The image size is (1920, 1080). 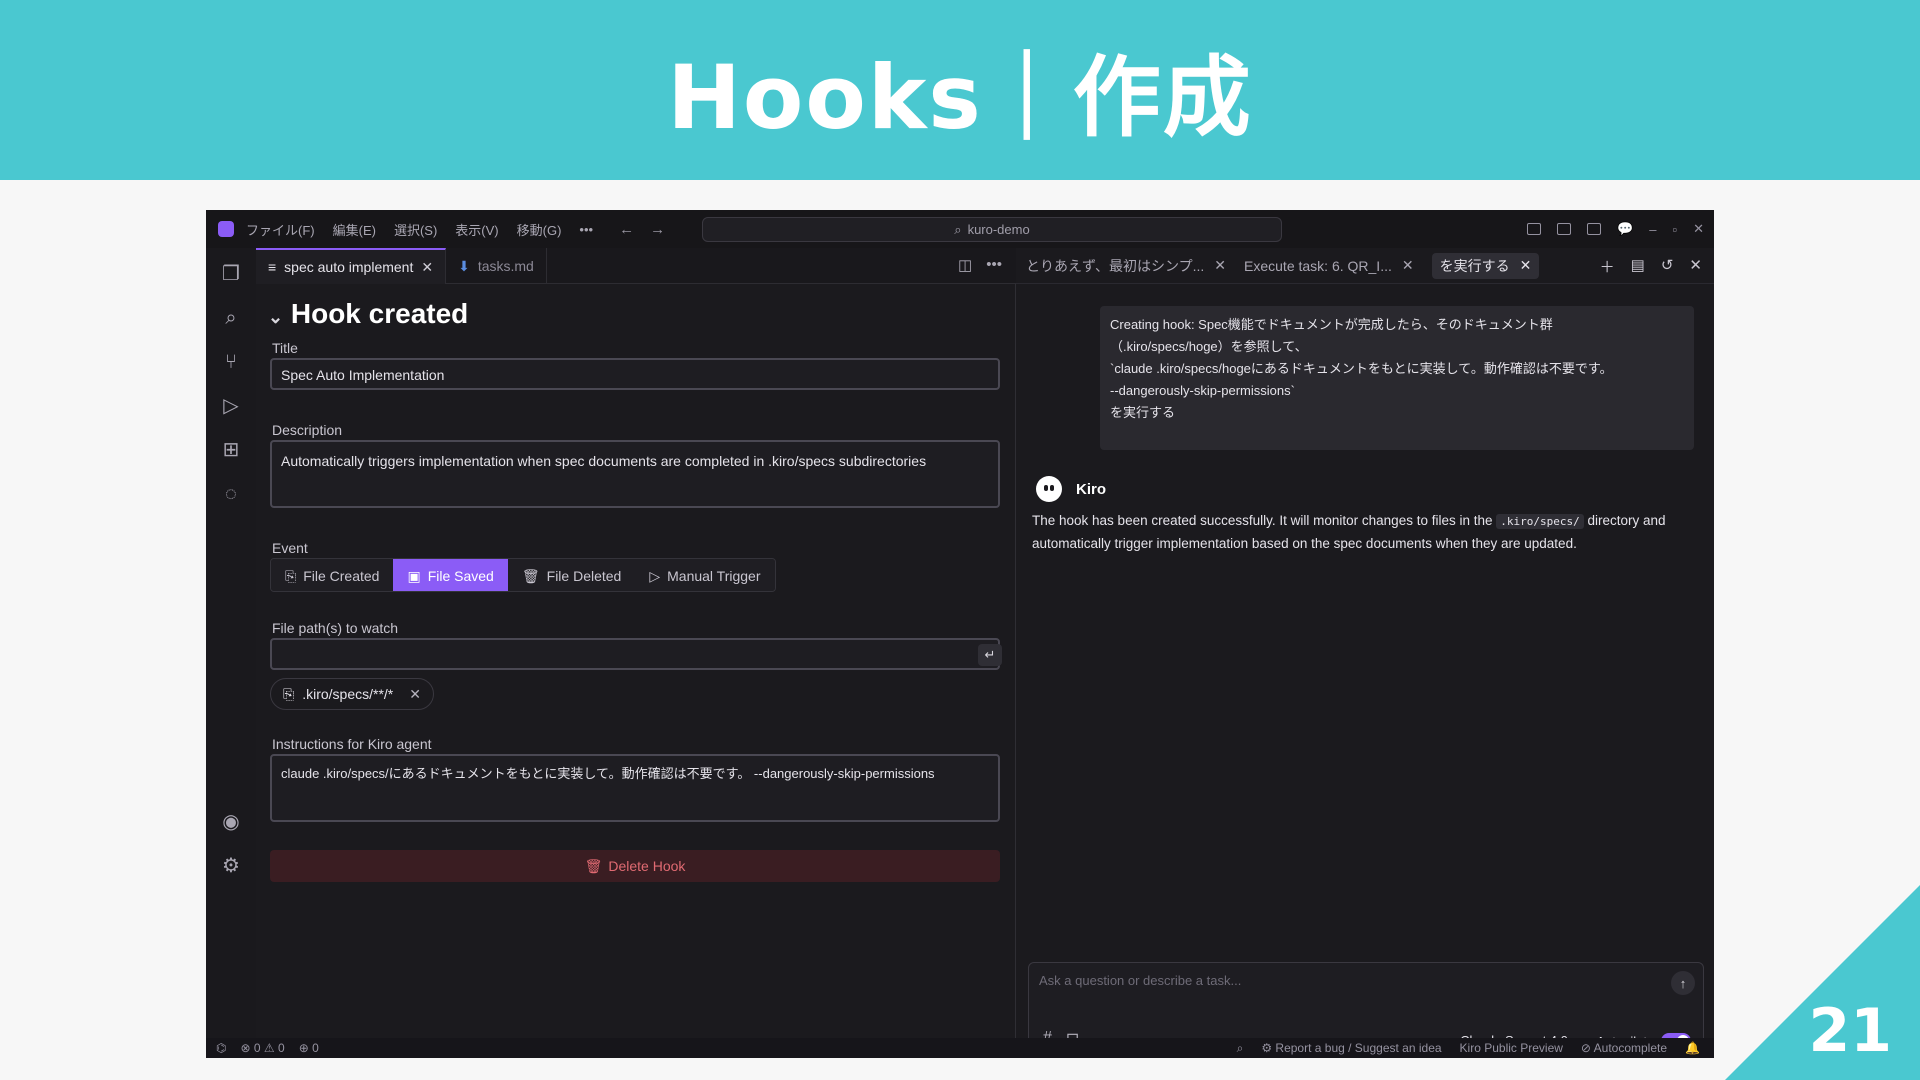 I want to click on minimize-icon: –, so click(x=1652, y=229).